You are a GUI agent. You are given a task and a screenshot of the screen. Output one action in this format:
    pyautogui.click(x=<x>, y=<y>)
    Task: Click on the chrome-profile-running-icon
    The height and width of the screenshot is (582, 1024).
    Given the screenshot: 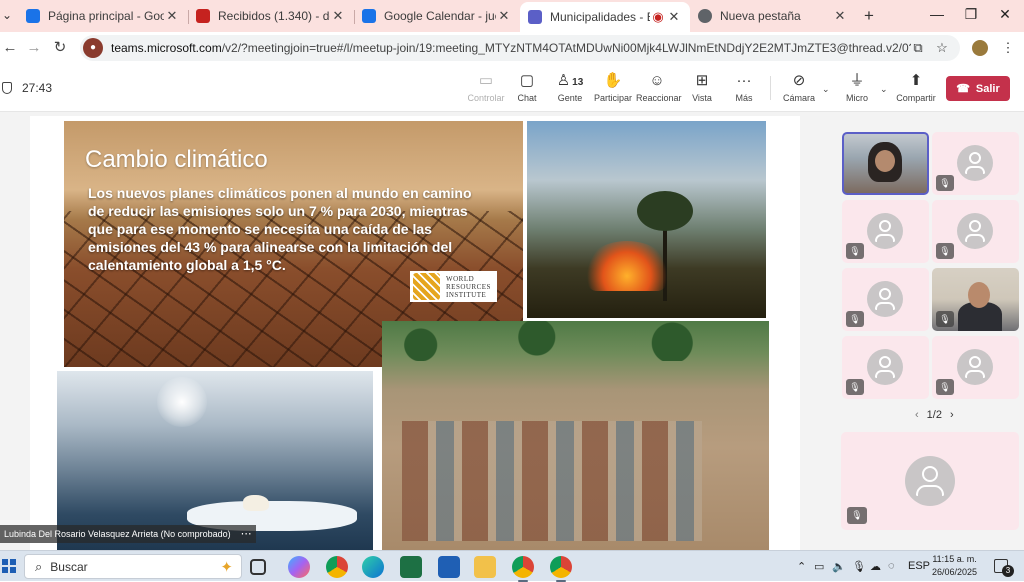 What is the action you would take?
    pyautogui.click(x=561, y=569)
    